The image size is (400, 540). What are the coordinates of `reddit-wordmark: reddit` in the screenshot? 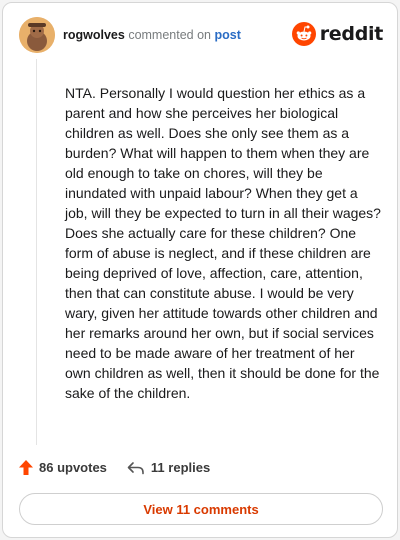 It's located at (351, 34).